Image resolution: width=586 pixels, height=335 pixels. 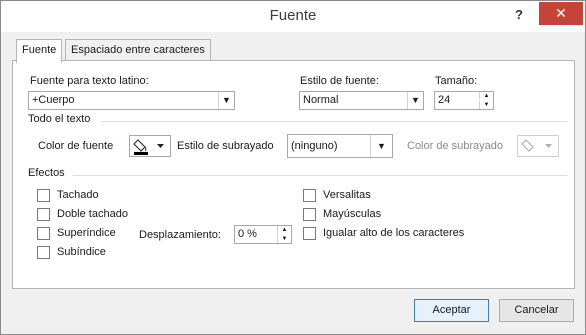 I want to click on latin-font-value: +Cuerpo, so click(x=53, y=100).